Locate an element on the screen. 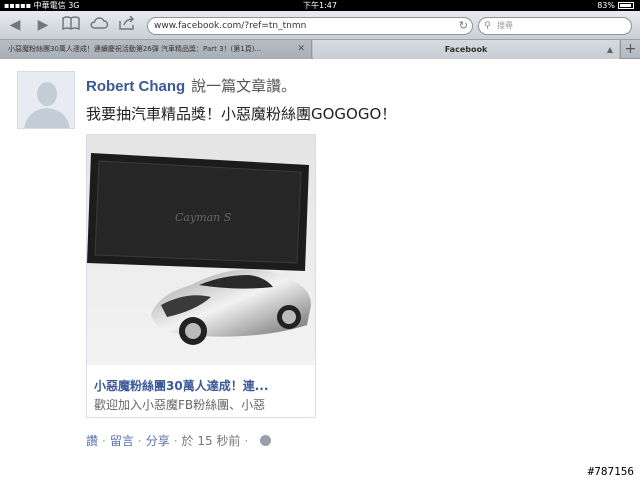 This screenshot has width=640, height=480. link-description: 歡迎加入小惡魔FB粉絲團、小惡 is located at coordinates (180, 405).